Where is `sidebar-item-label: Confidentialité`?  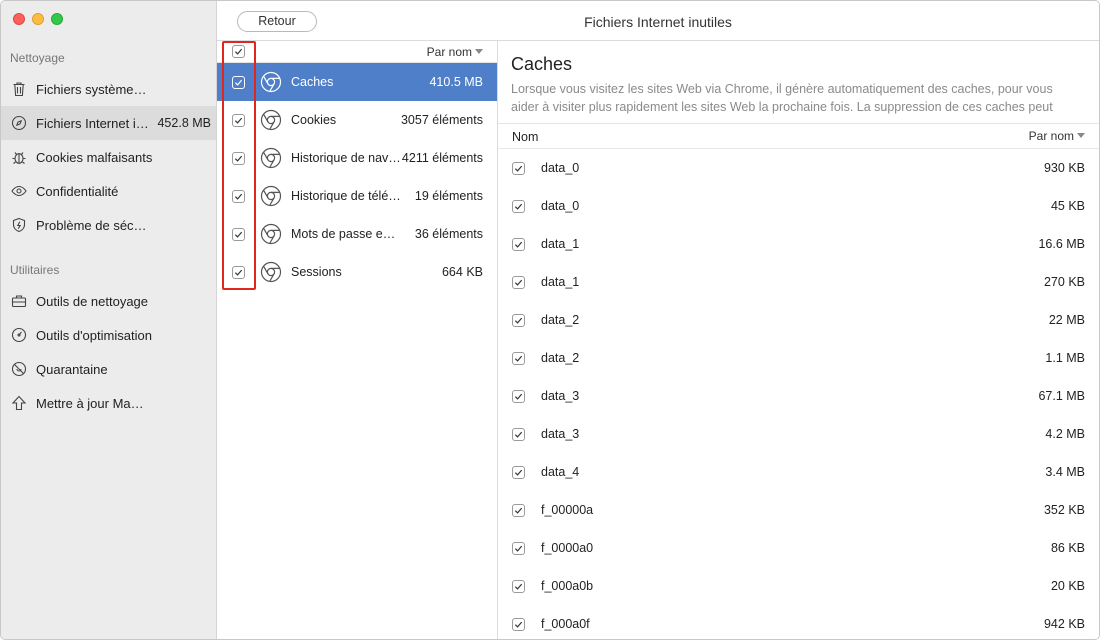 sidebar-item-label: Confidentialité is located at coordinates (77, 191).